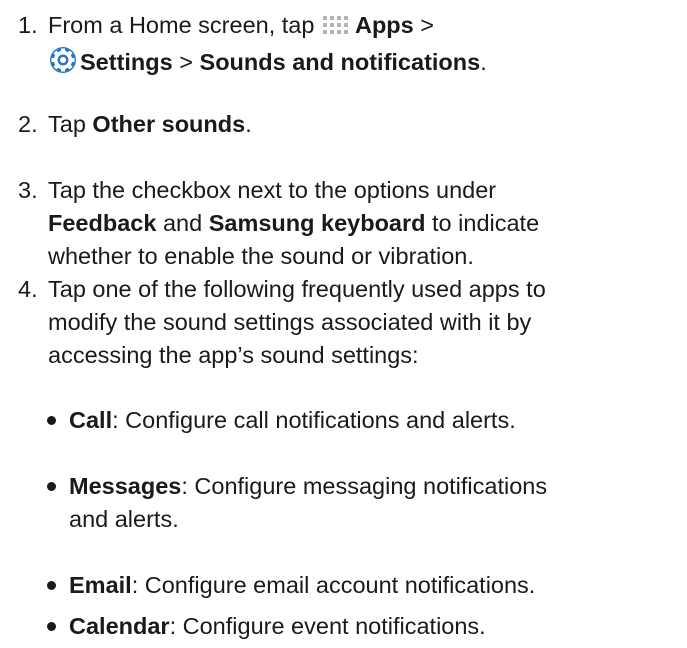 Image resolution: width=687 pixels, height=648 pixels. What do you see at coordinates (350, 124) in the screenshot?
I see `step-2: 2. Tap Other sounds.` at bounding box center [350, 124].